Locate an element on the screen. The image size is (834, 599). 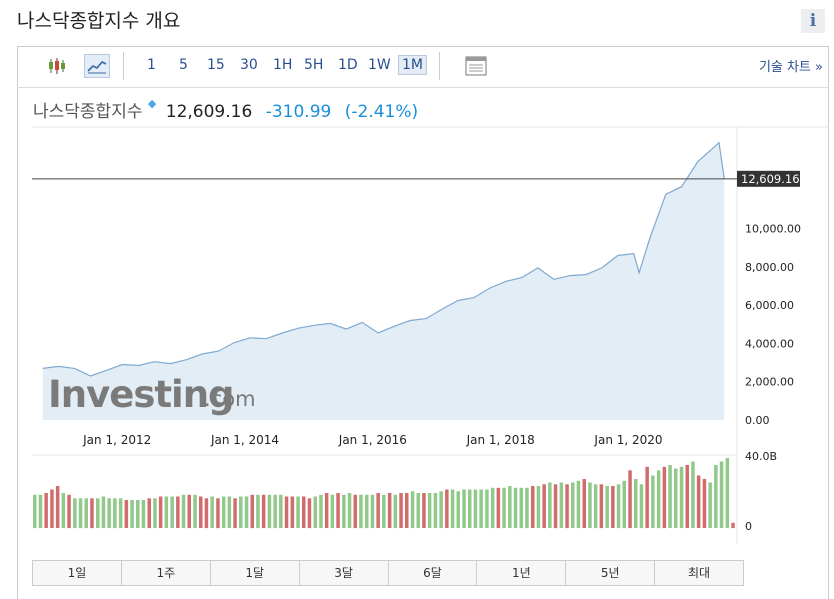
interval-15: 15 is located at coordinates (216, 65).